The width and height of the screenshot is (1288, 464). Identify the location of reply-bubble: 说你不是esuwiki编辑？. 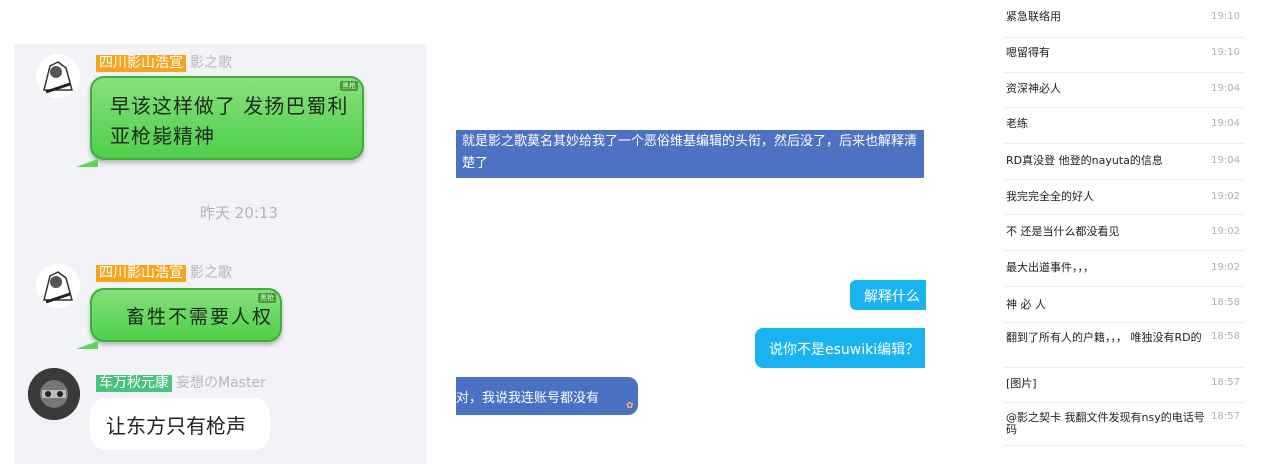
(840, 348).